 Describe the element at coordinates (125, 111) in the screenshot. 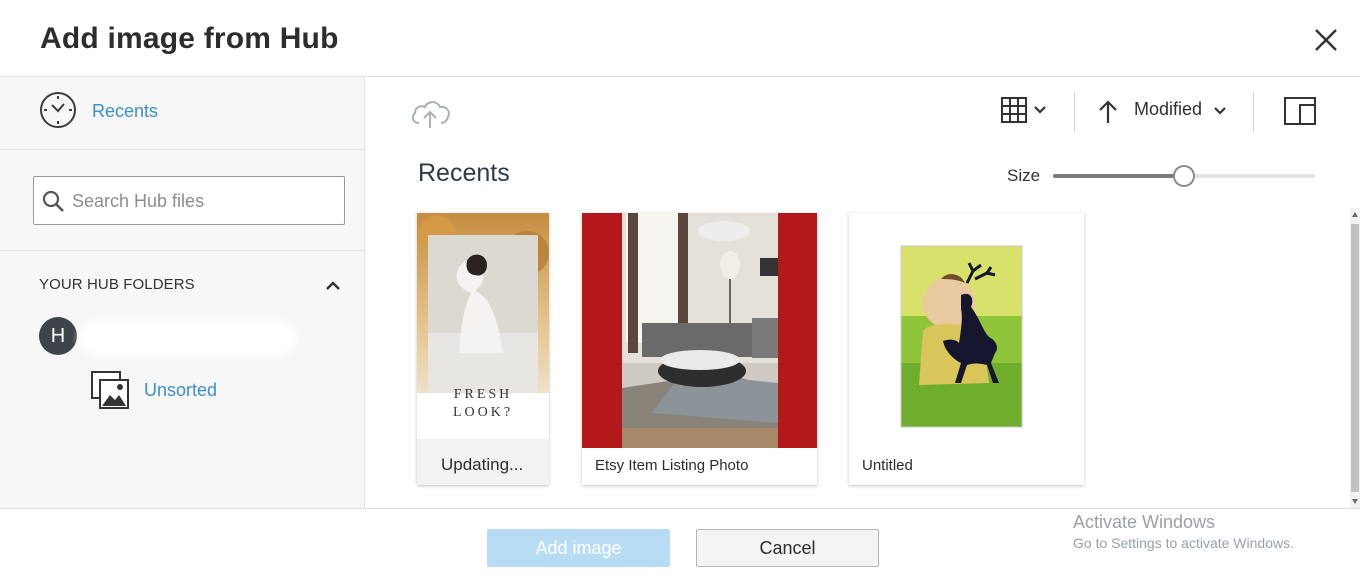

I see `sidebar-item-label: Recents` at that location.